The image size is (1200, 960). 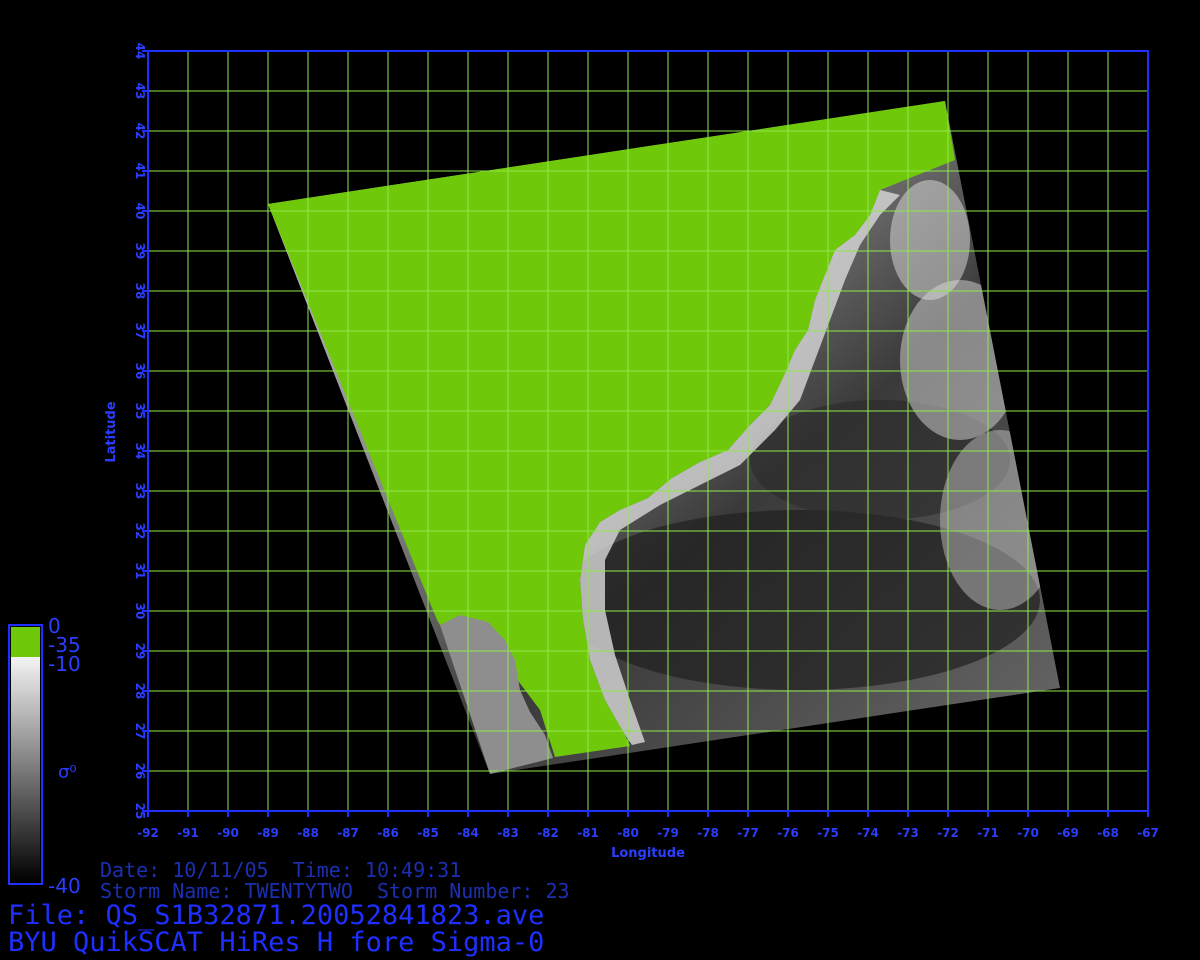 What do you see at coordinates (140, 211) in the screenshot?
I see `y-tick-label: 40` at bounding box center [140, 211].